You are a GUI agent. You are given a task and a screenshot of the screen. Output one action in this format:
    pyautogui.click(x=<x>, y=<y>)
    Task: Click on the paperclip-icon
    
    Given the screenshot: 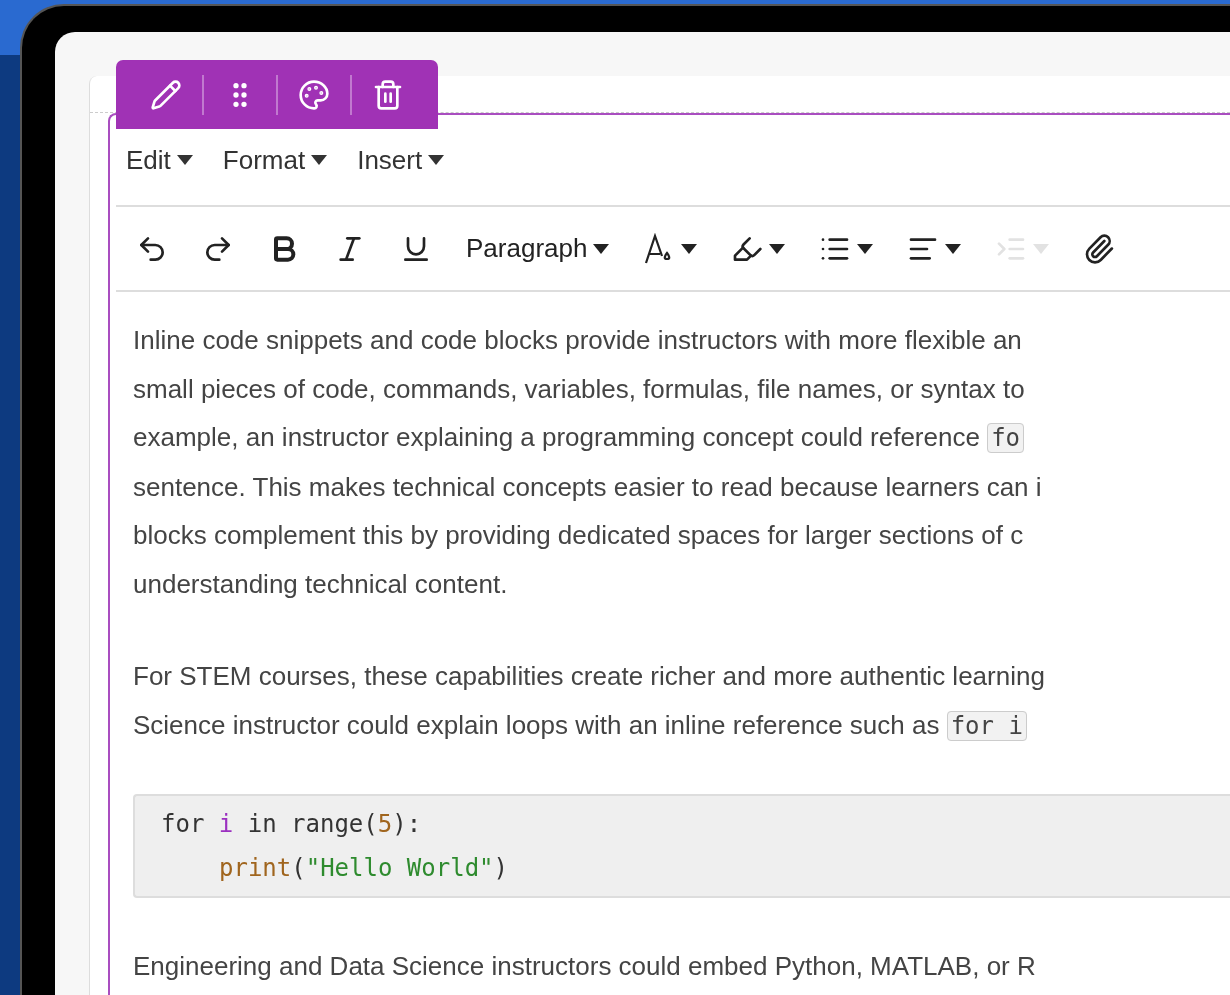 What is the action you would take?
    pyautogui.click(x=1099, y=248)
    